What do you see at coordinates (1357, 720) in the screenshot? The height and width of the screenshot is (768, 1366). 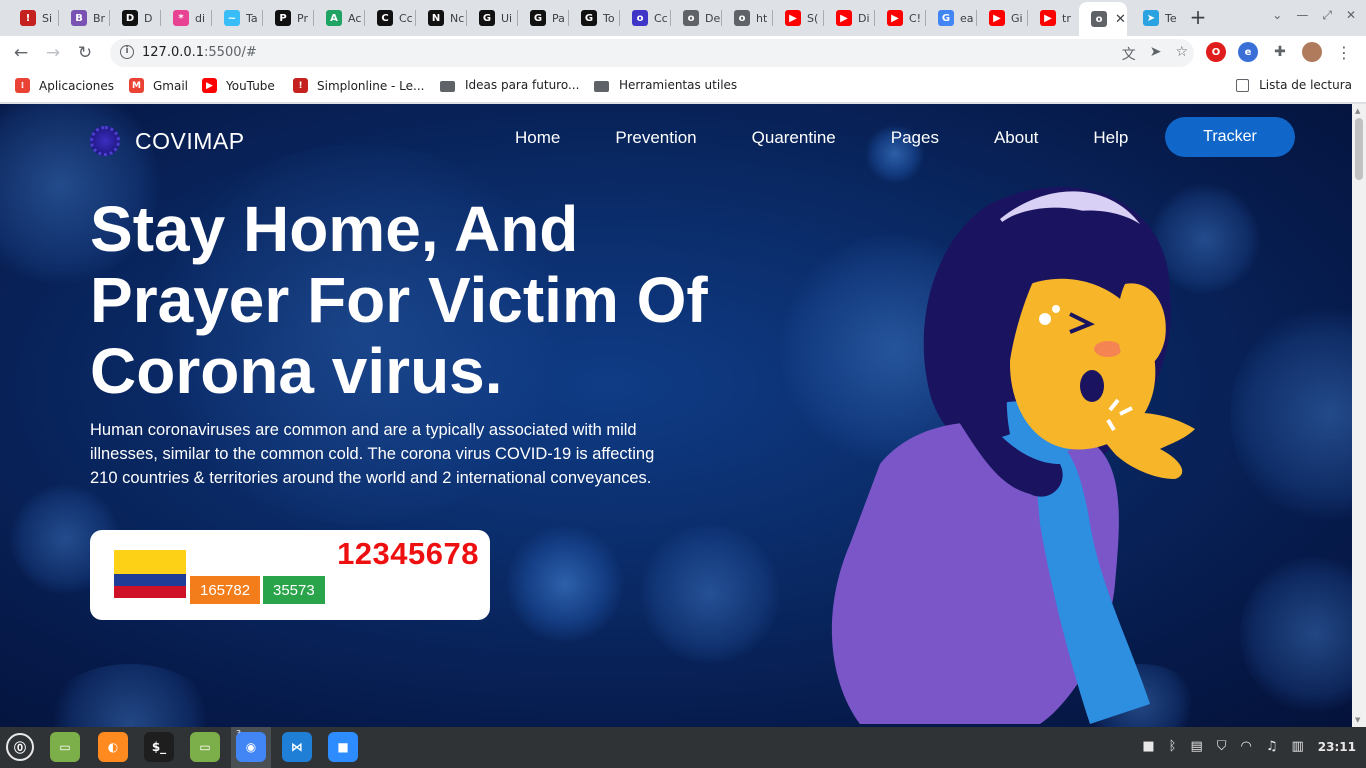 I see `scroll-down-icon: ▼` at bounding box center [1357, 720].